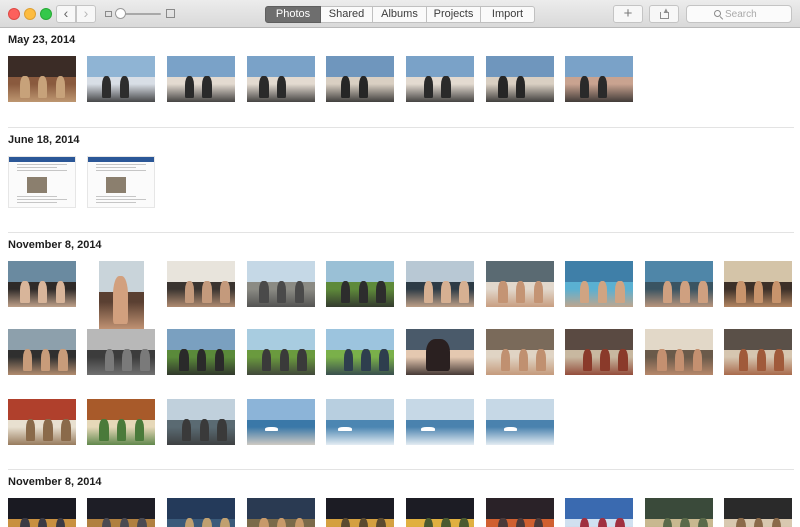 Image resolution: width=800 pixels, height=527 pixels. What do you see at coordinates (108, 14) in the screenshot?
I see `small-thumbnails-icon` at bounding box center [108, 14].